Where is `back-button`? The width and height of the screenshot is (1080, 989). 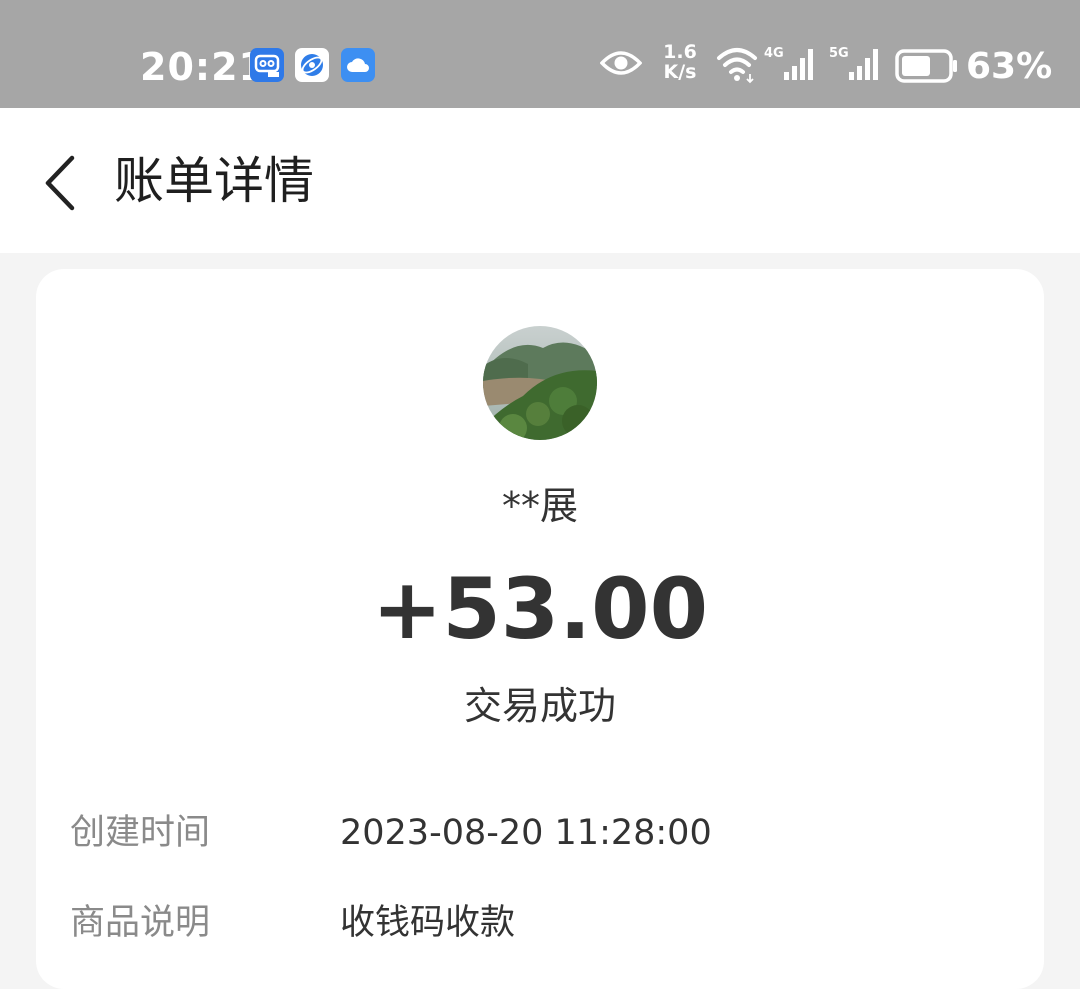 back-button is located at coordinates (60, 183).